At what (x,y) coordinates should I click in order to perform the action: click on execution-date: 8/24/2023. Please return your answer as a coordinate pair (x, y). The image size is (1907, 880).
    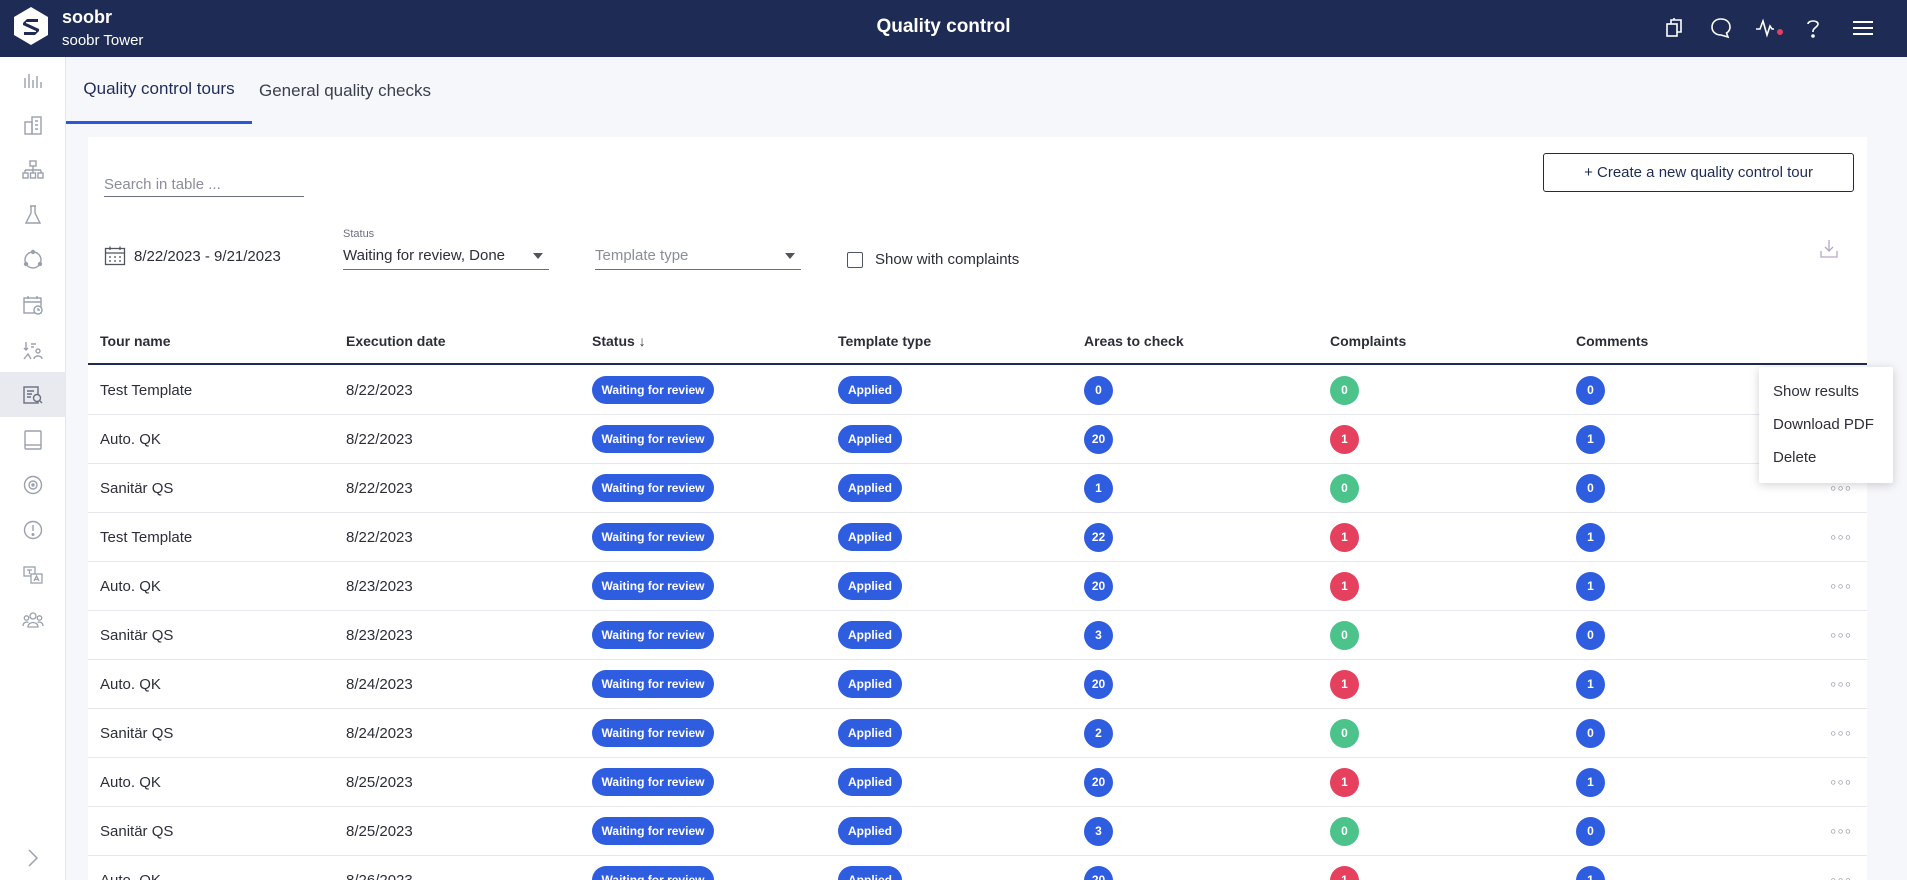
    Looking at the image, I should click on (379, 733).